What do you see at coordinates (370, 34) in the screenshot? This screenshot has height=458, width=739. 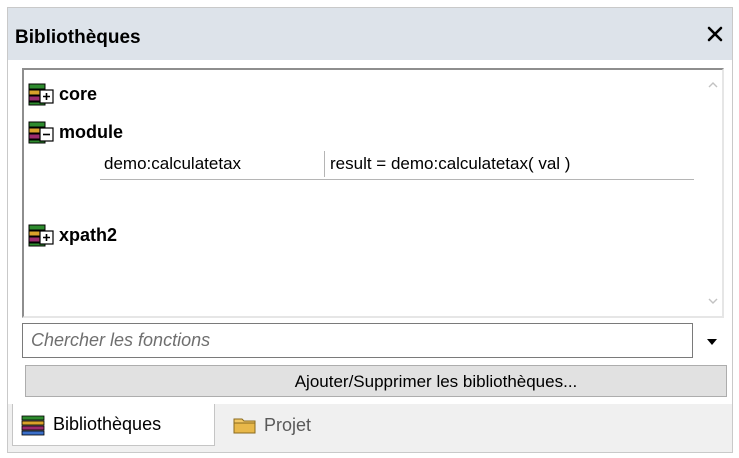 I see `panel-titlebar: Bibliothèques` at bounding box center [370, 34].